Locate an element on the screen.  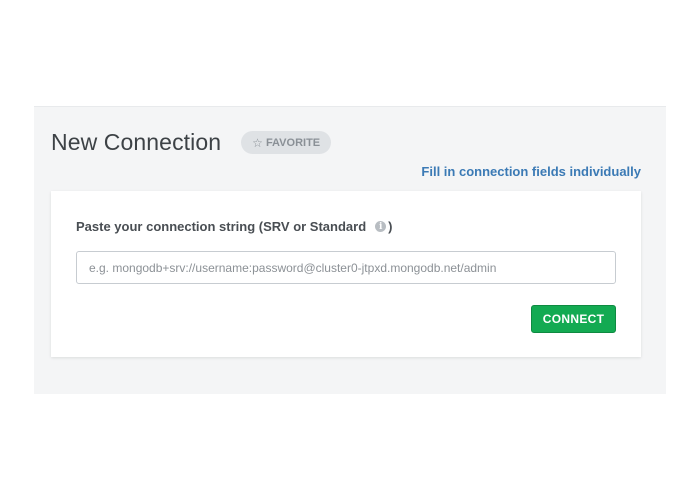
header: New Connection ☆ FAVORITE is located at coordinates (191, 142).